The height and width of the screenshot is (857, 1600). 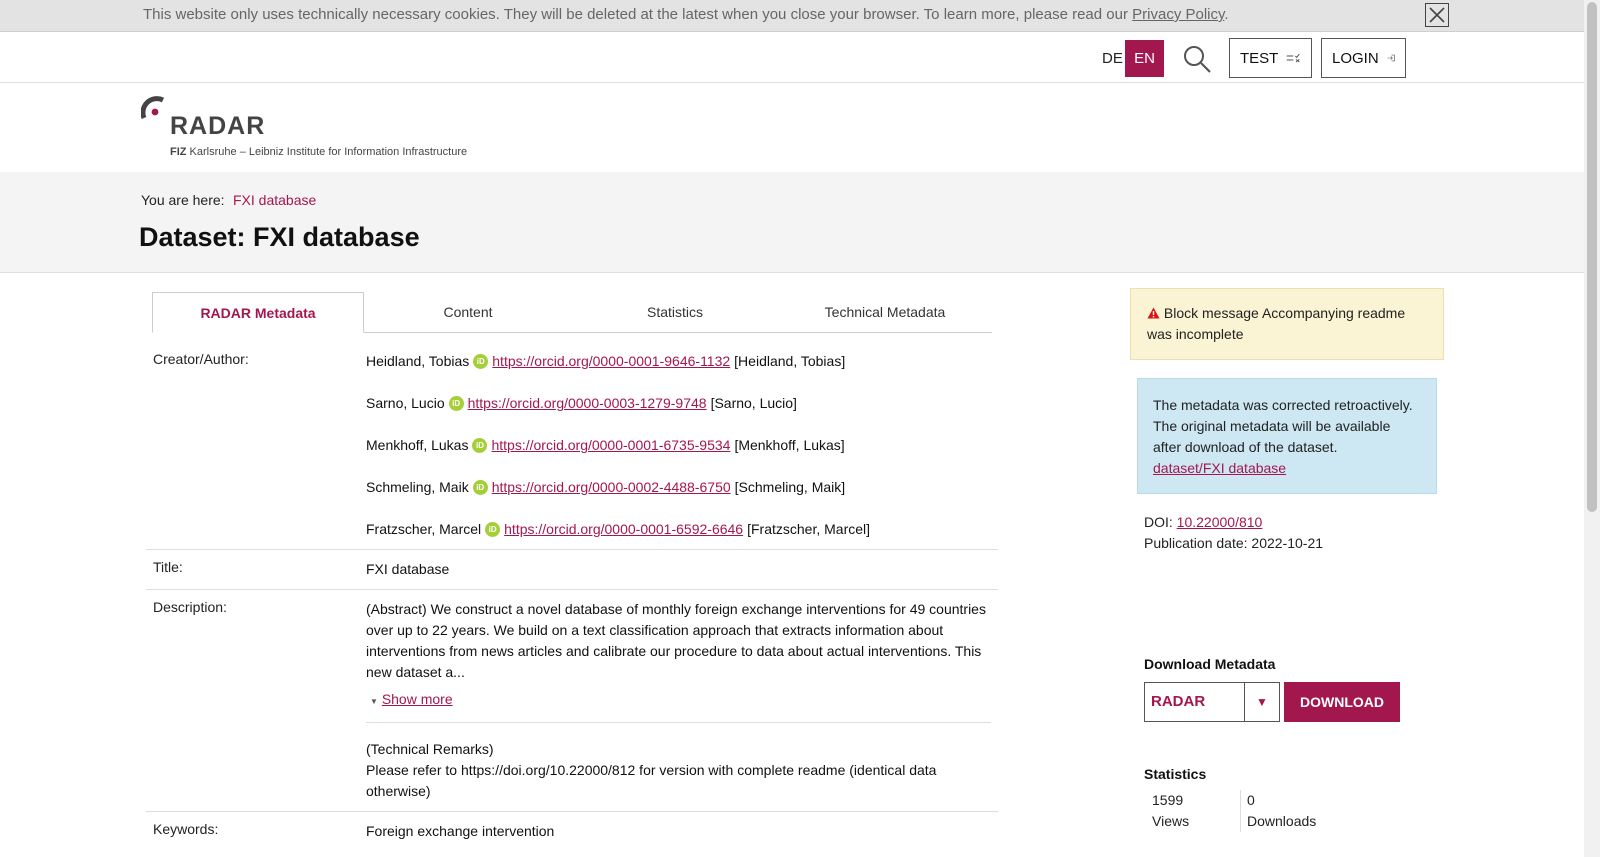 I want to click on keywords-label: Keywords:, so click(x=186, y=829).